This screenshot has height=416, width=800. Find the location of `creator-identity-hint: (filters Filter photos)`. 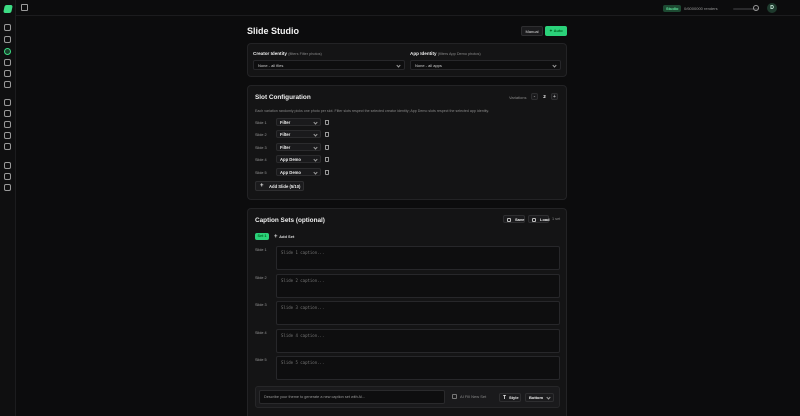

creator-identity-hint: (filters Filter photos) is located at coordinates (305, 54).